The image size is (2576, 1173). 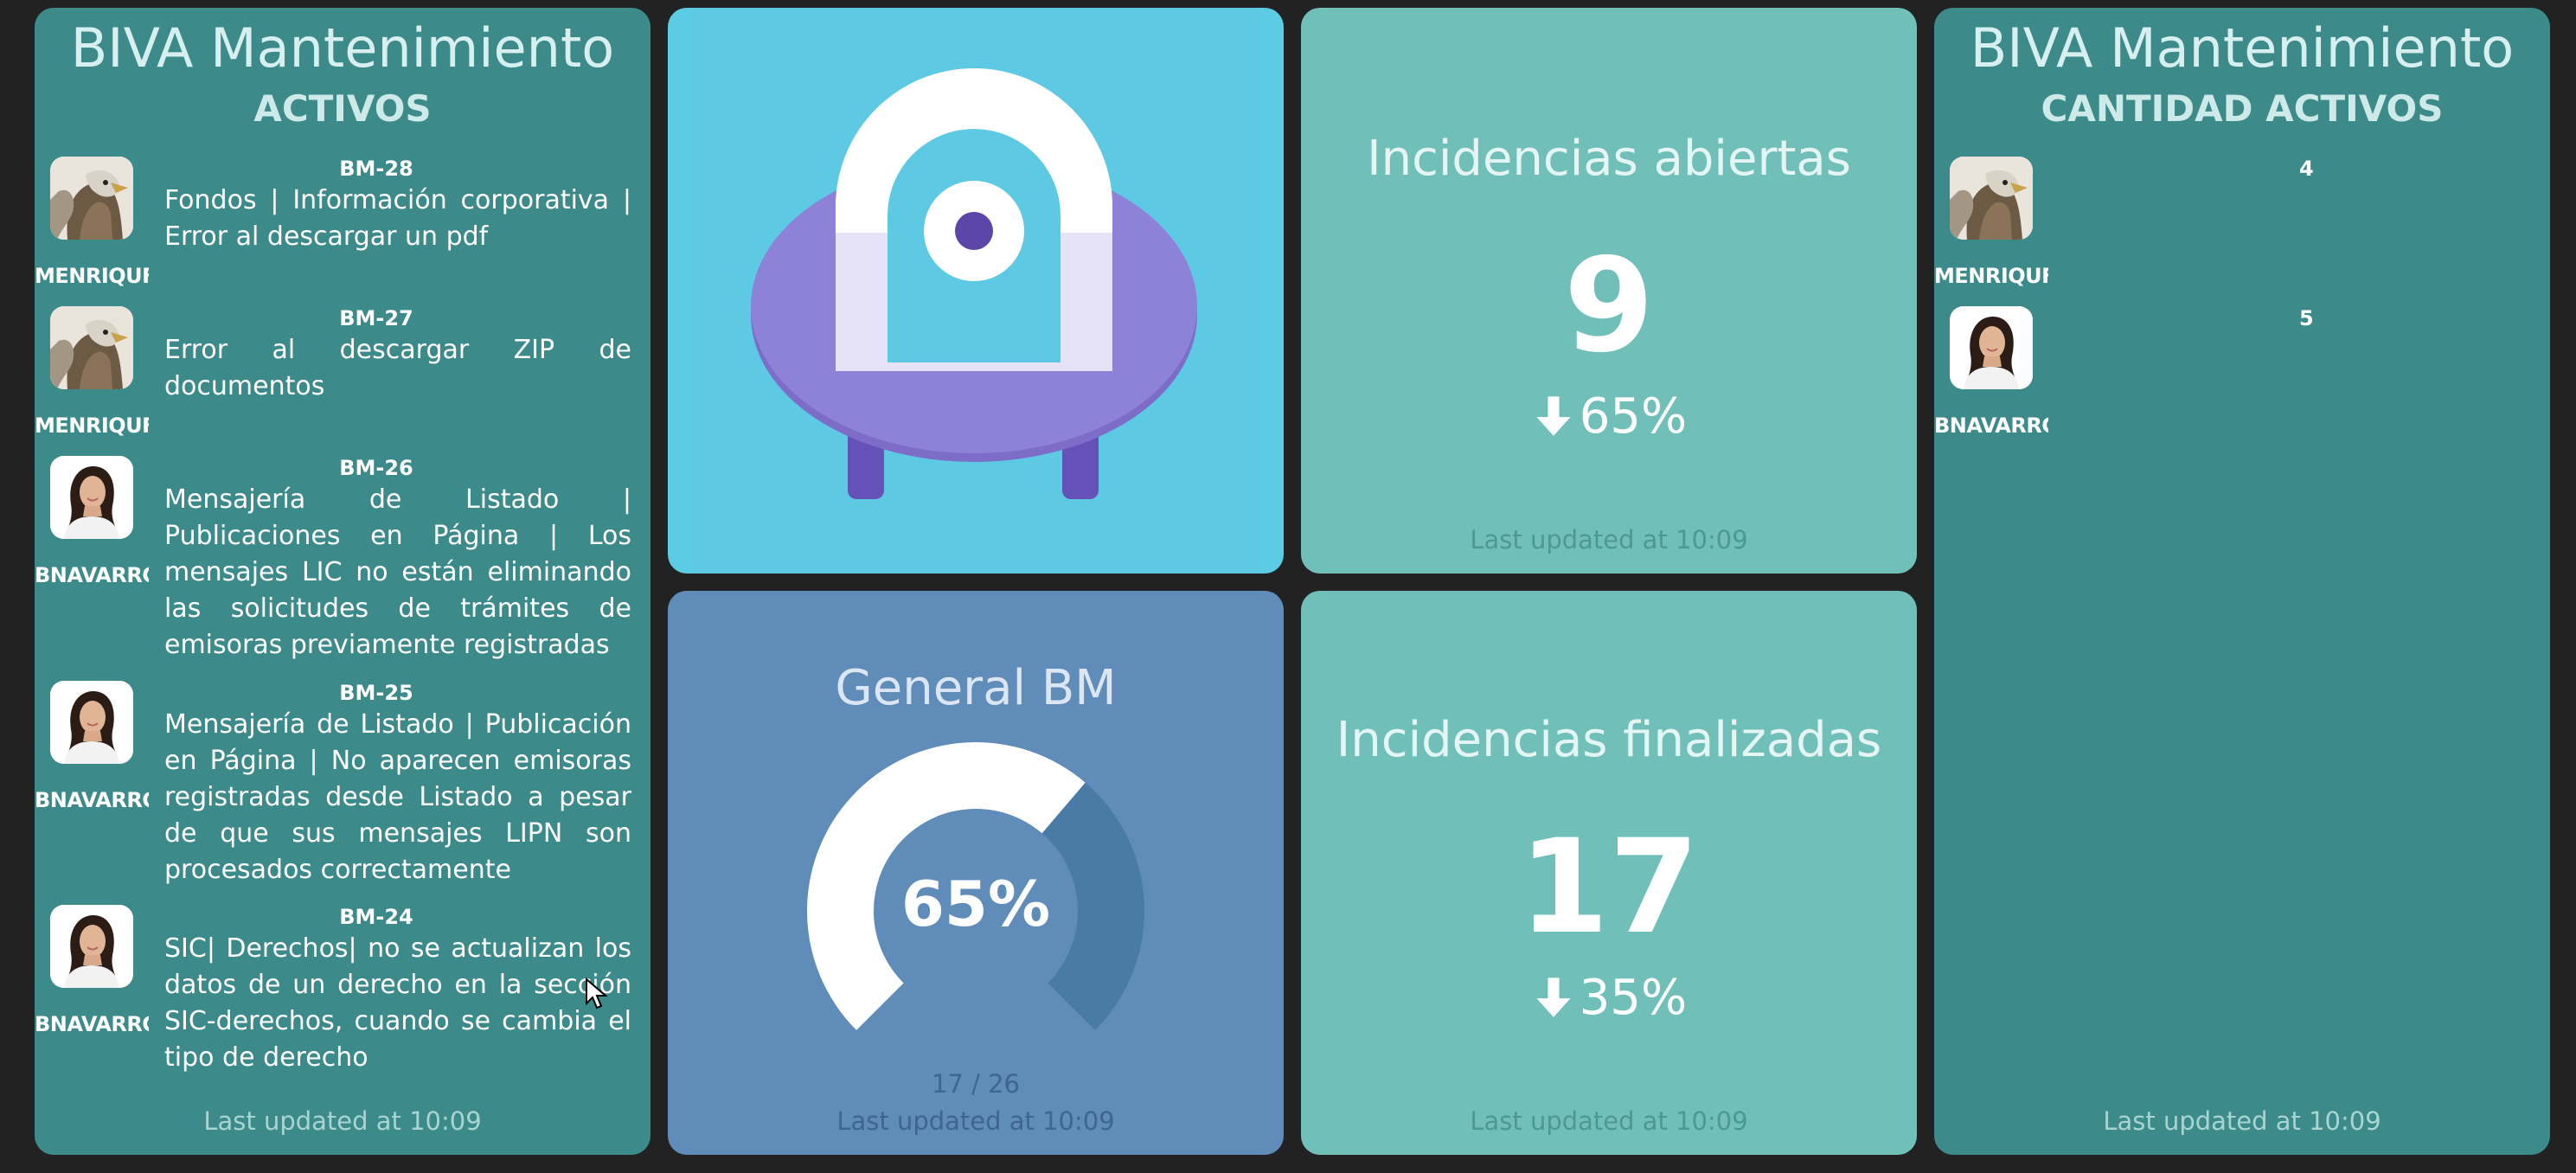 What do you see at coordinates (376, 917) in the screenshot?
I see `ticket-code: BM-24` at bounding box center [376, 917].